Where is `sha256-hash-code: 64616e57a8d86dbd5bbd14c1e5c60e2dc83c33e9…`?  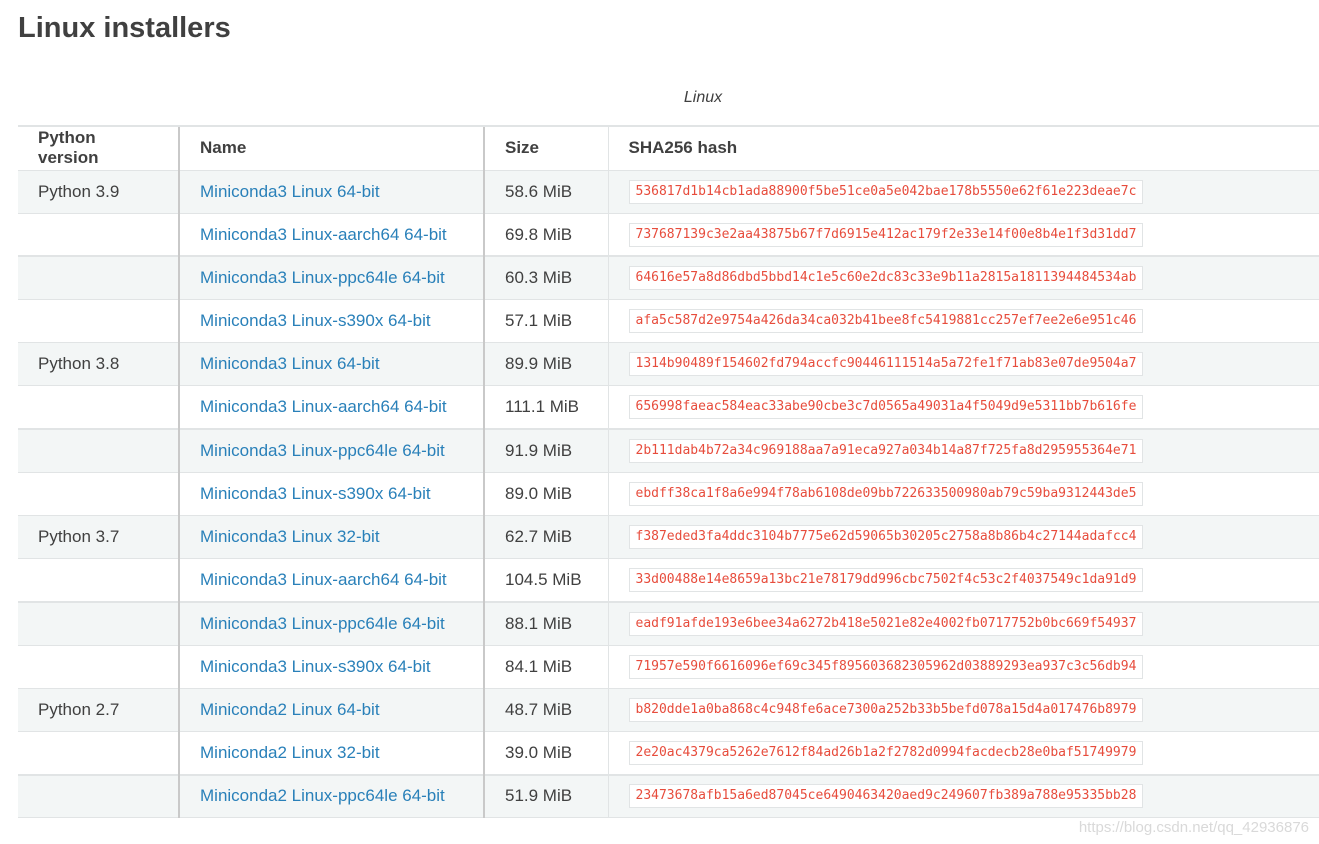
sha256-hash-code: 64616e57a8d86dbd5bbd14c1e5c60e2dc83c33e9… is located at coordinates (886, 278).